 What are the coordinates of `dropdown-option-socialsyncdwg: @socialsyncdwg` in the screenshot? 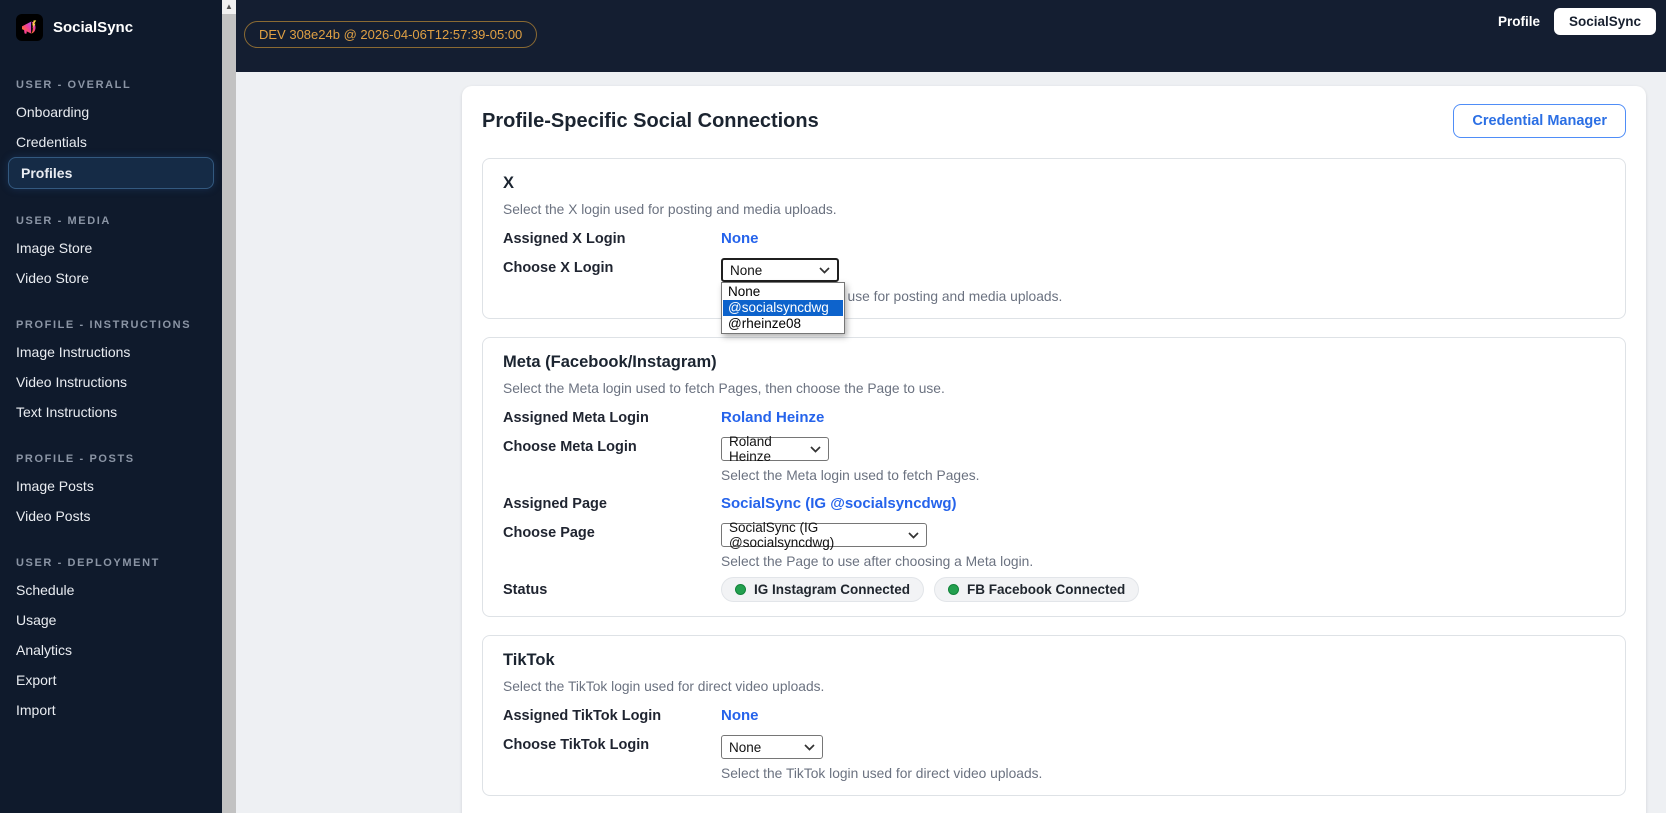 It's located at (783, 308).